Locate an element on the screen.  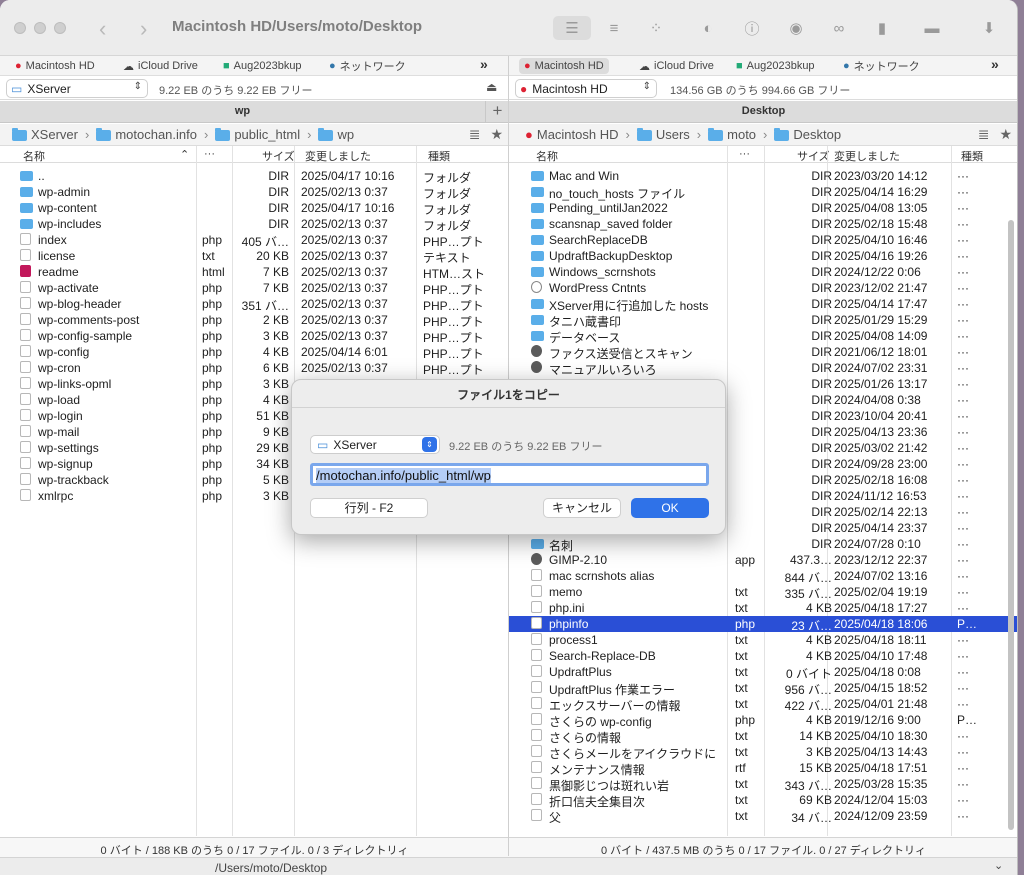
table-row: ファクス送受信とスキャン DIR 2021/06/12 18:01 ··· is located at coordinates (763, 352).